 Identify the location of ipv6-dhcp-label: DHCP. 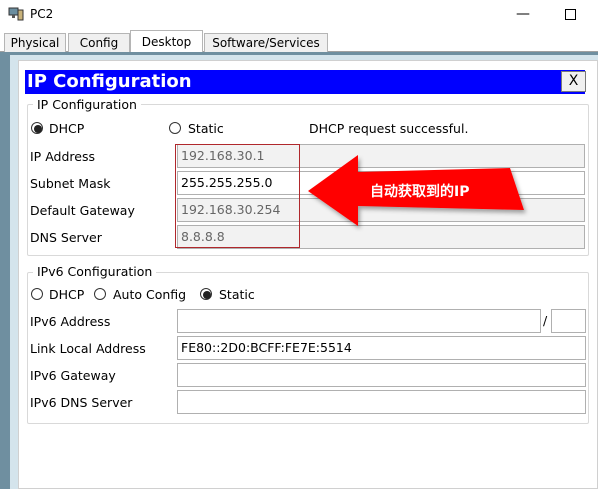
(67, 294).